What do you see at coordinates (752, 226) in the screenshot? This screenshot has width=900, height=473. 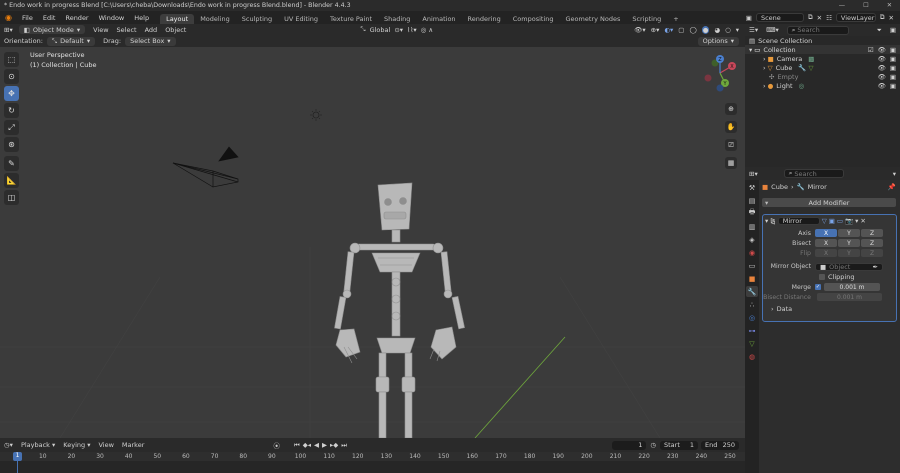 I see `view-layer-tab-icon: ▥` at bounding box center [752, 226].